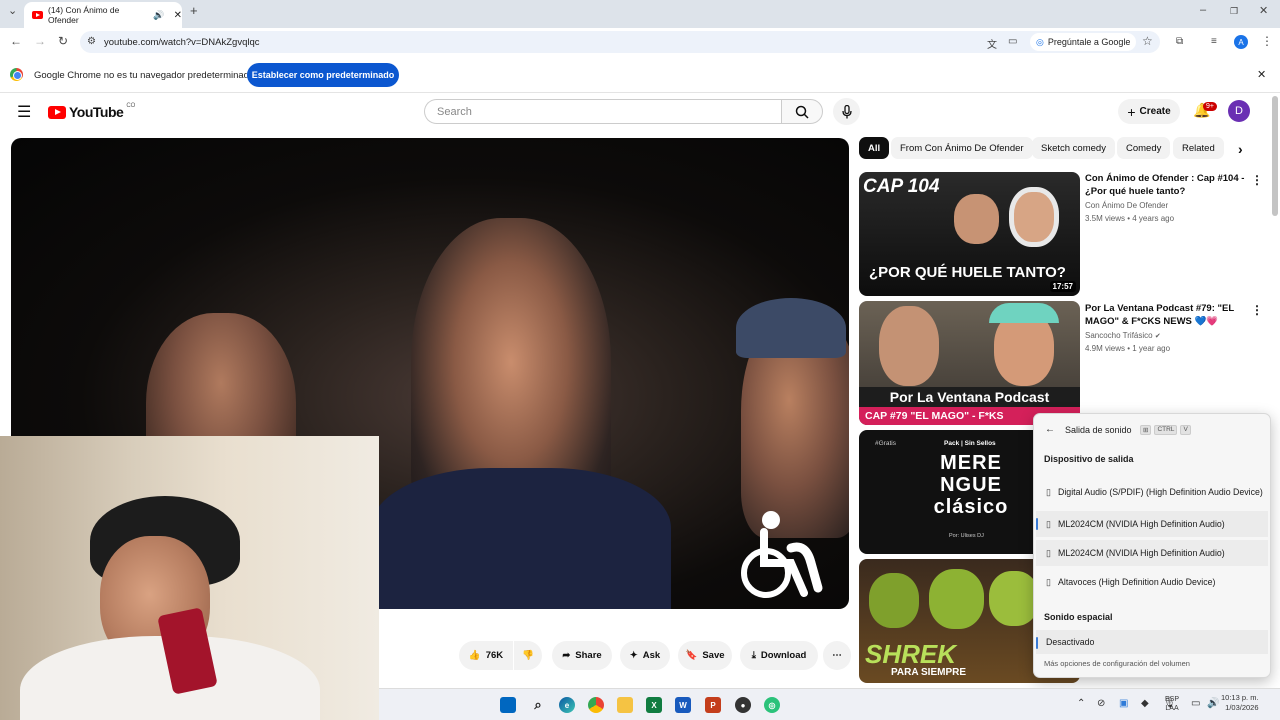 This screenshot has height=720, width=1280. Describe the element at coordinates (508, 705) in the screenshot. I see `start-button` at that location.